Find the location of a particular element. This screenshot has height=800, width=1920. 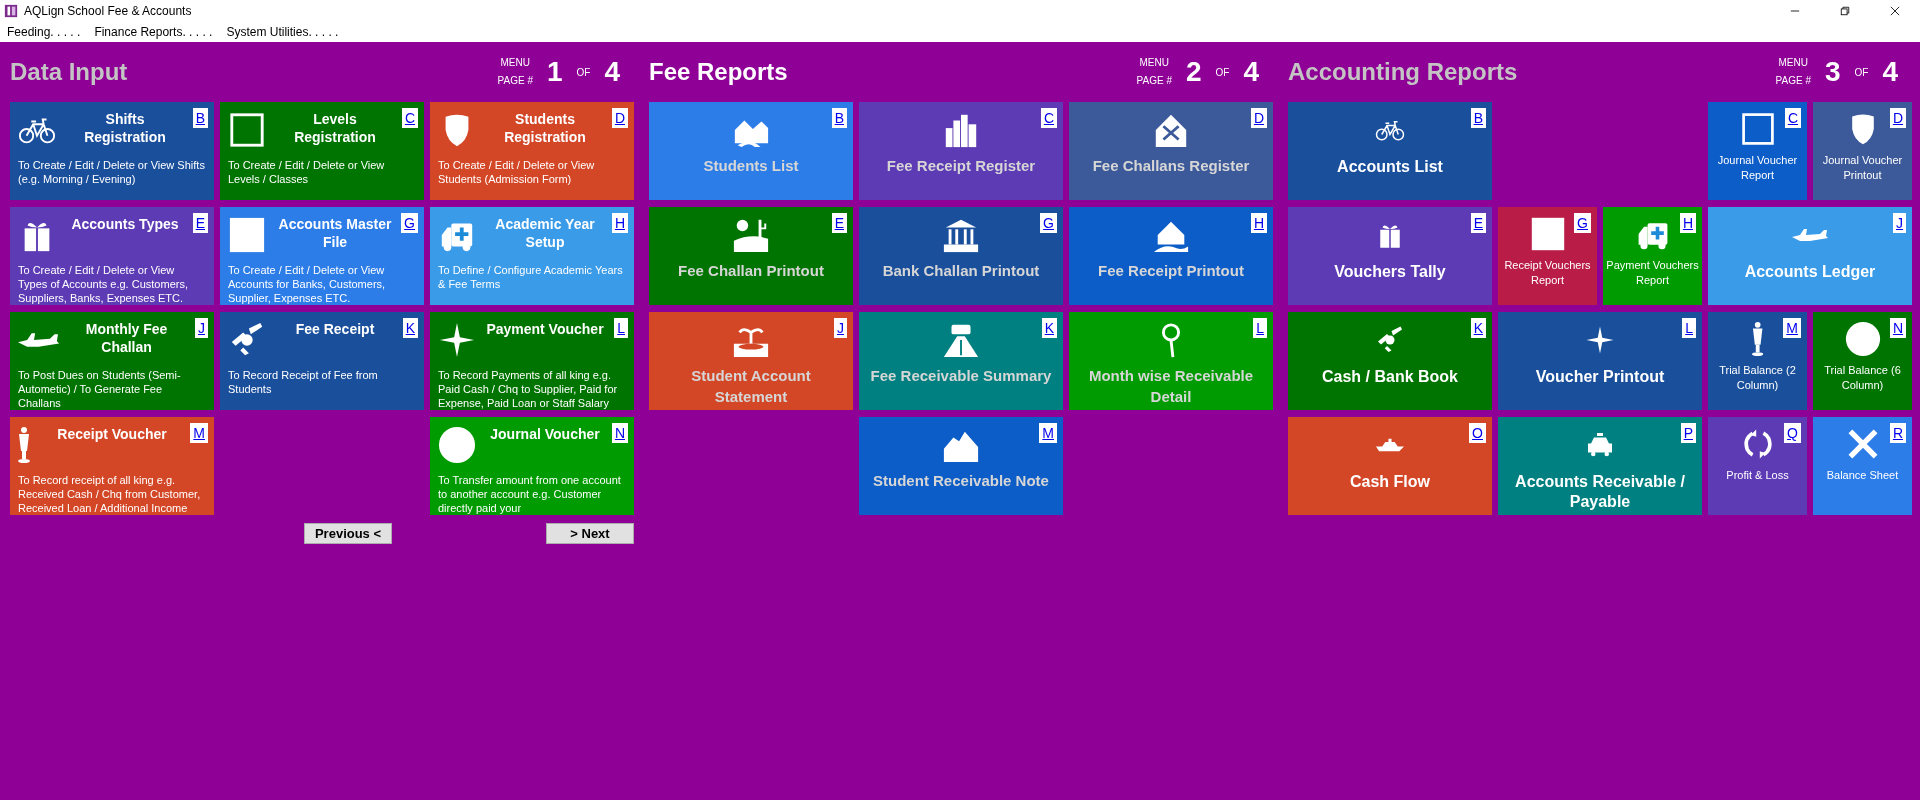

shortcut-key: C is located at coordinates (409, 118).